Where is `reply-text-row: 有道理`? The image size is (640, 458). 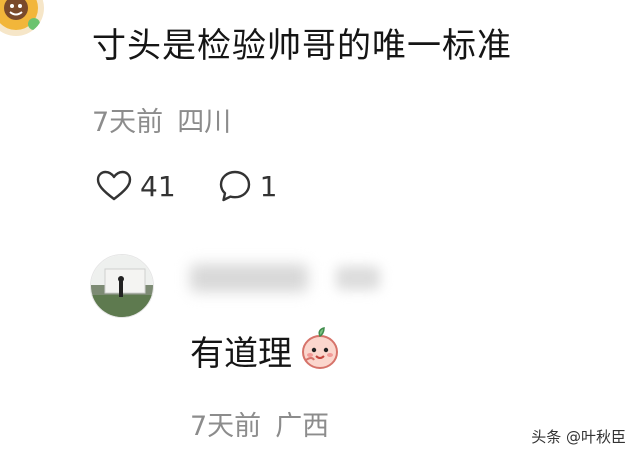 reply-text-row: 有道理 is located at coordinates (266, 353).